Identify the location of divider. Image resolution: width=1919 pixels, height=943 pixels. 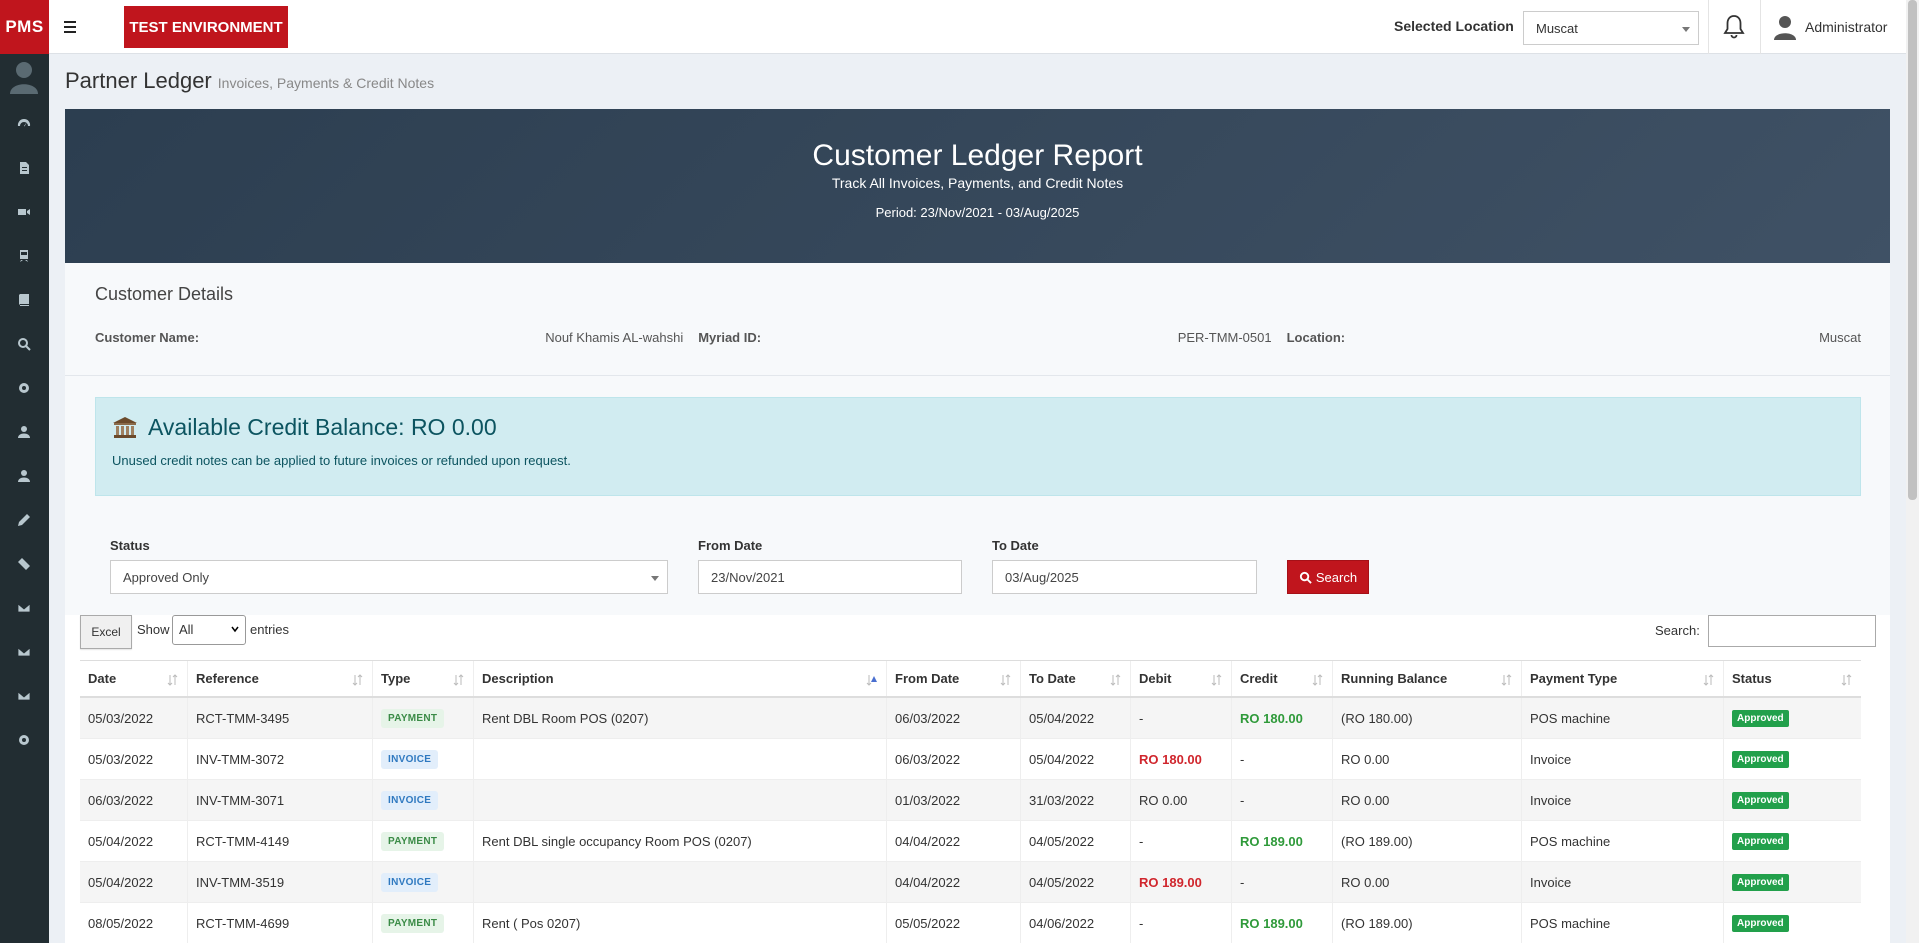
(1708, 27).